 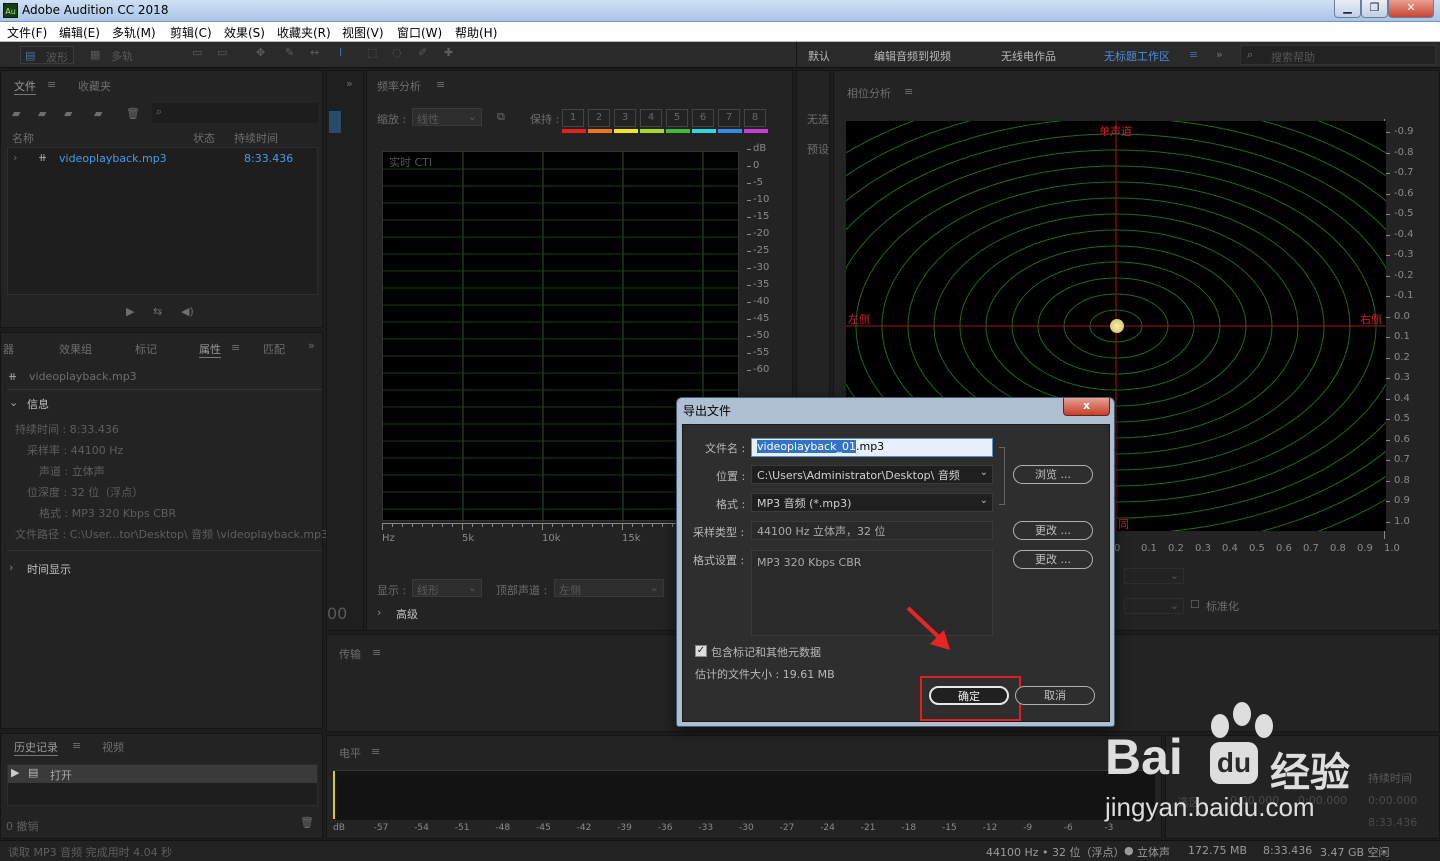 What do you see at coordinates (204, 138) in the screenshot?
I see `col-status: 状态` at bounding box center [204, 138].